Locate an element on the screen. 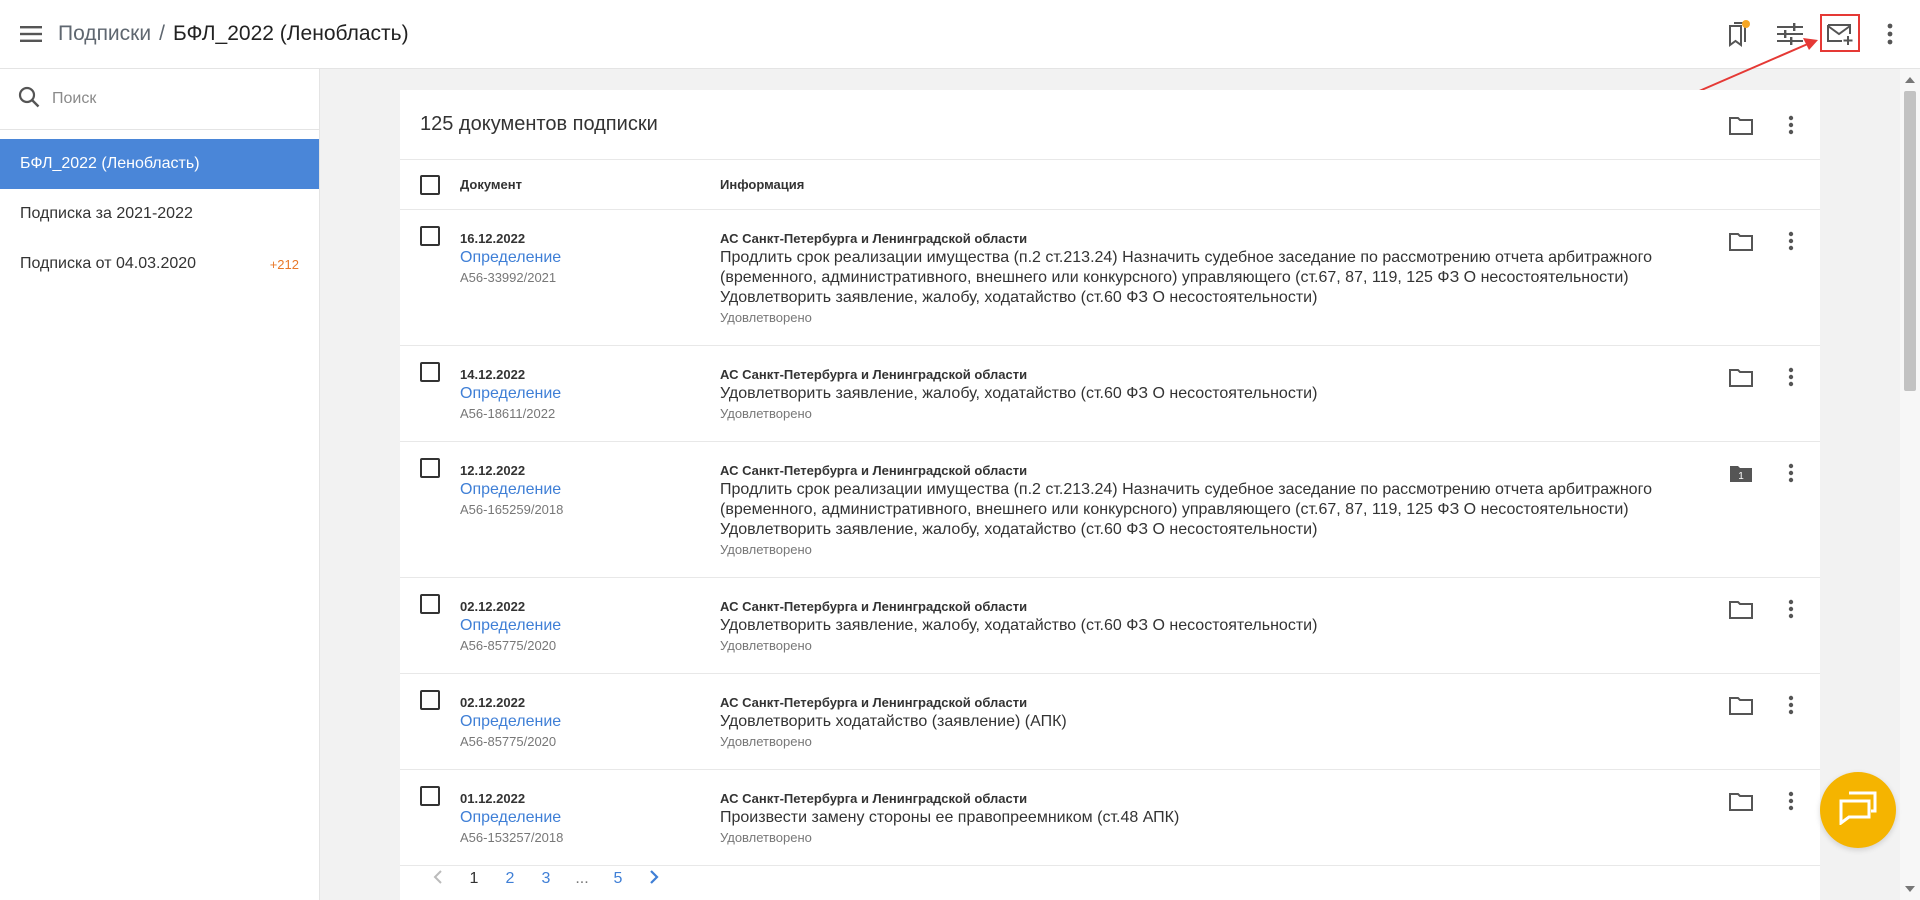  folder-count: 1 is located at coordinates (1741, 476).